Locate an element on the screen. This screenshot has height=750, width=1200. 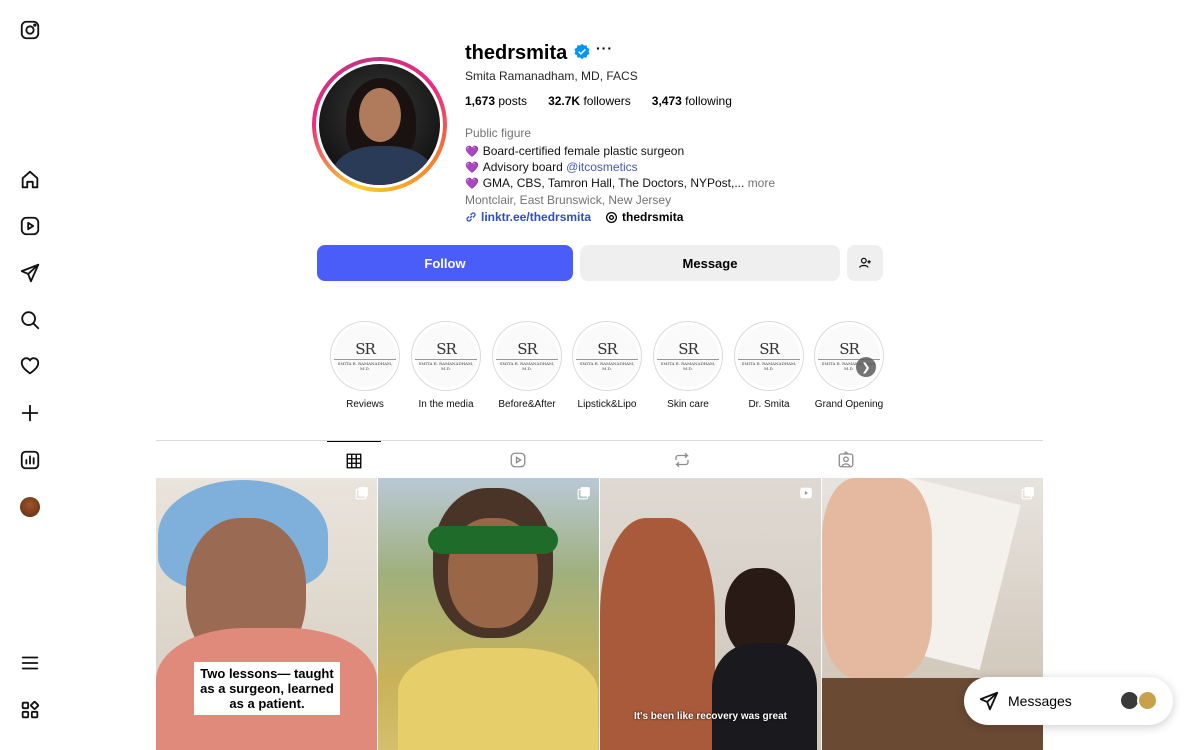
create-icon is located at coordinates (30, 413).